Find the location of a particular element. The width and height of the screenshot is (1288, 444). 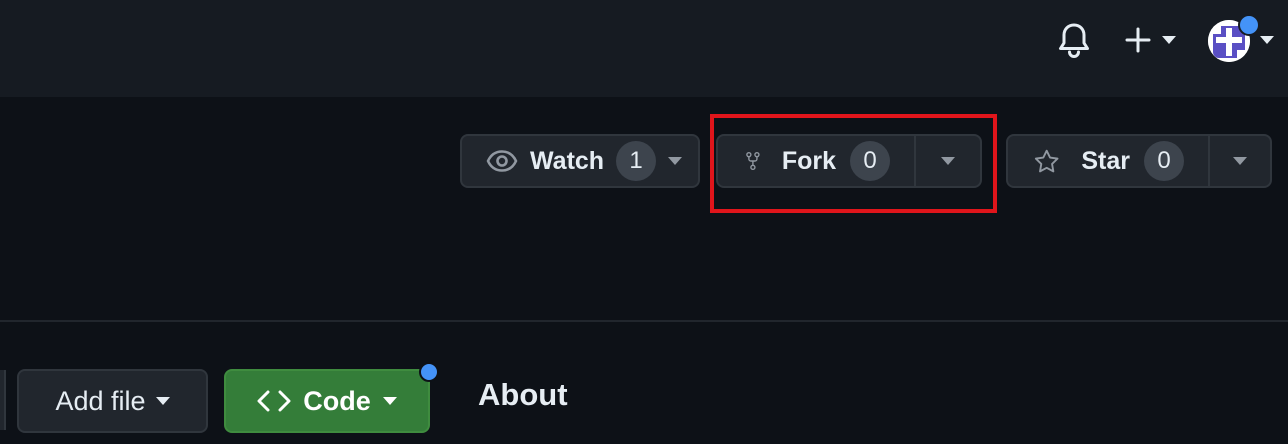

code-button: Code is located at coordinates (327, 401).